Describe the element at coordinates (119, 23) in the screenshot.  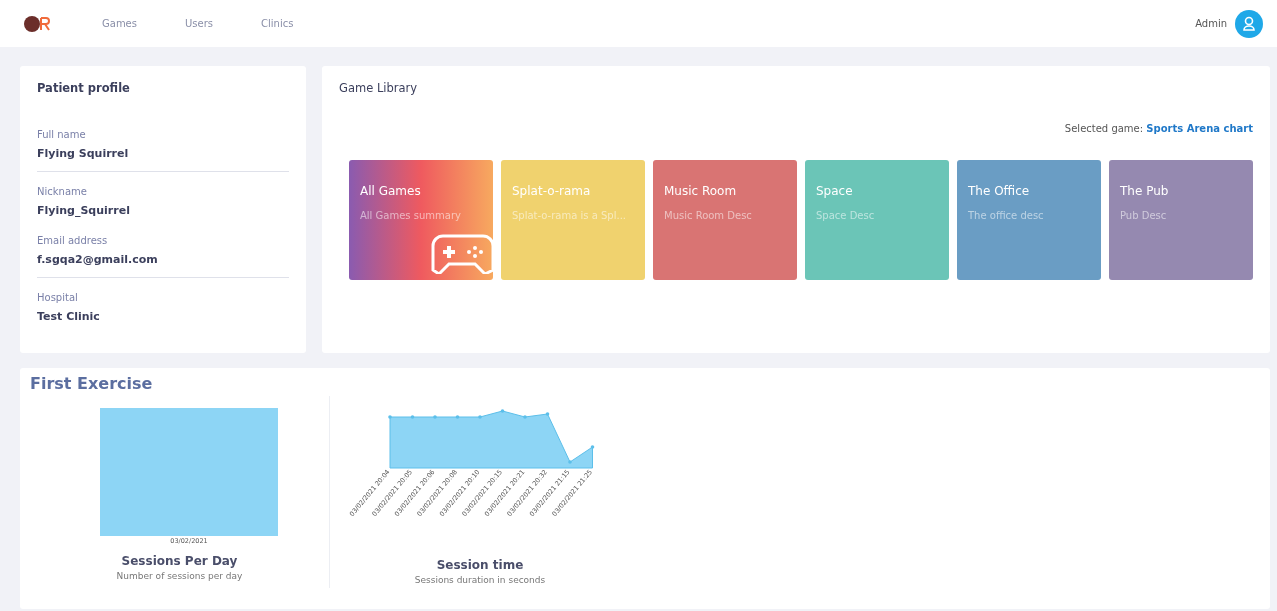
I see `nav-link: Games` at that location.